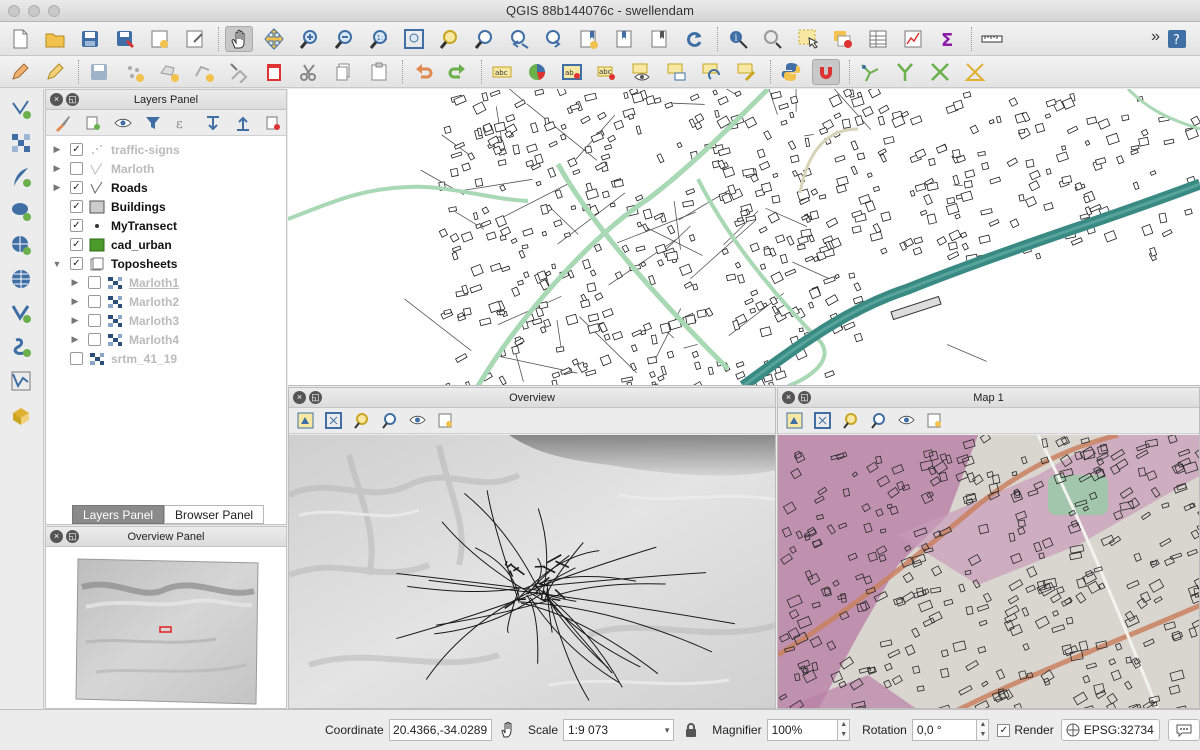 This screenshot has height=750, width=1200. What do you see at coordinates (691, 730) in the screenshot?
I see `lock-scale-icon` at bounding box center [691, 730].